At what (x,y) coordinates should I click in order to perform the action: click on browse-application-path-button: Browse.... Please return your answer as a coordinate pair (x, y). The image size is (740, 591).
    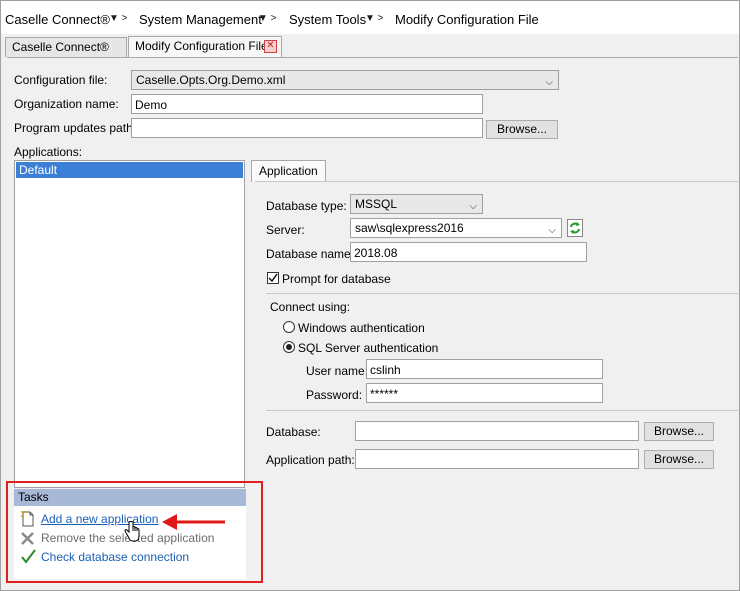
    Looking at the image, I should click on (679, 459).